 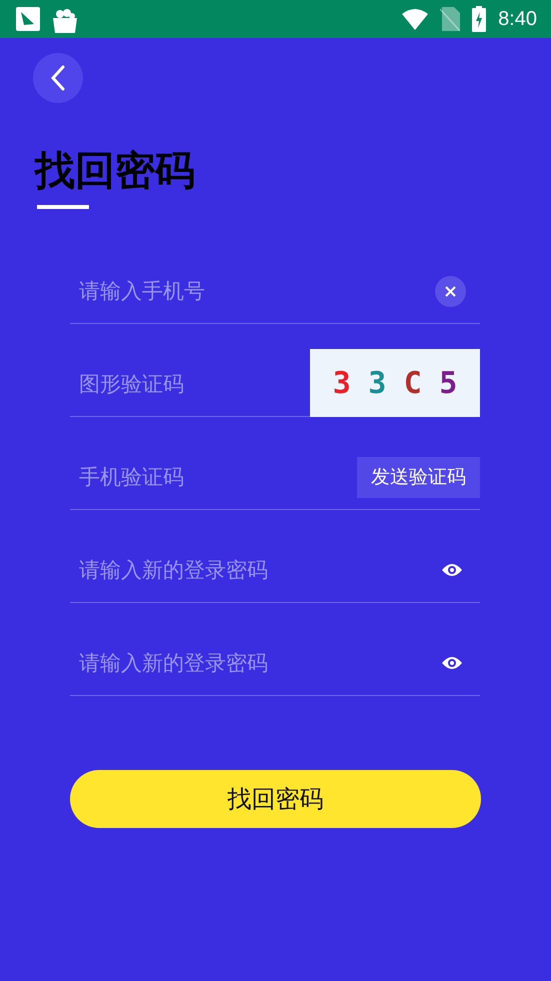 What do you see at coordinates (413, 383) in the screenshot?
I see `captcha-character: C` at bounding box center [413, 383].